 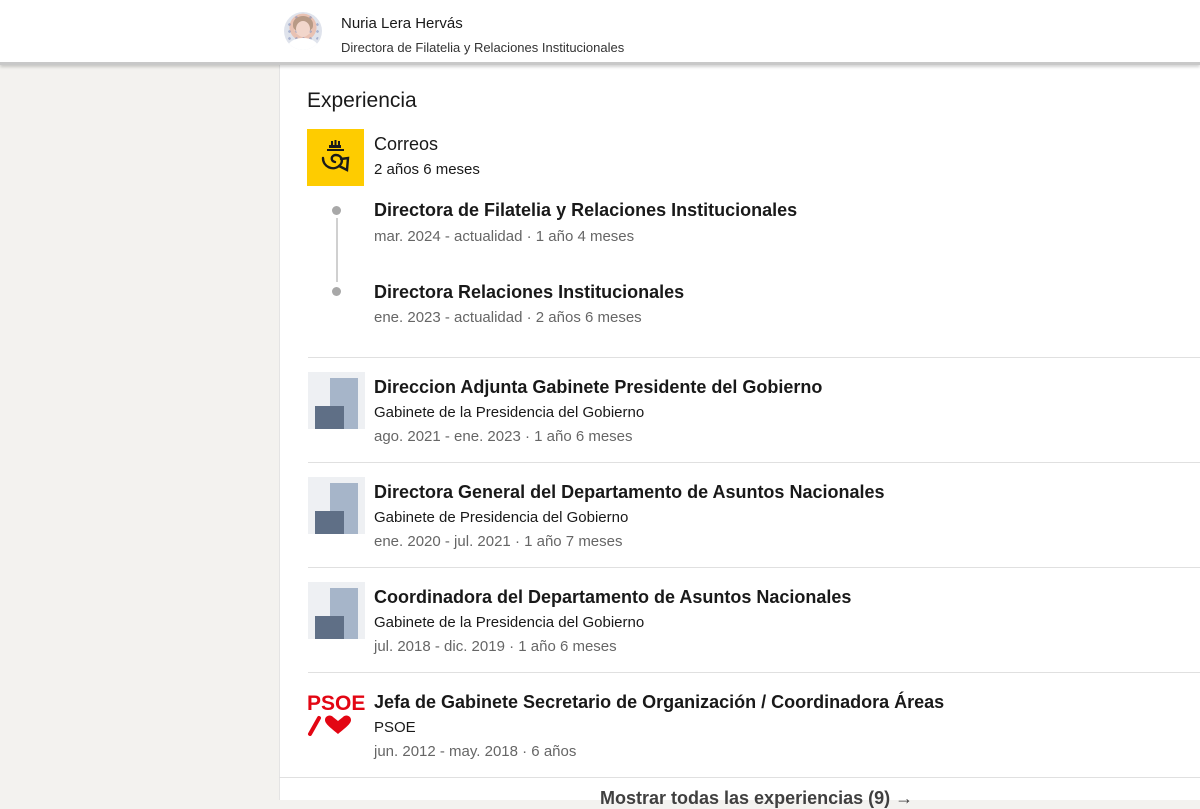 What do you see at coordinates (336, 703) in the screenshot?
I see `psoe-logo-text: PSOE` at bounding box center [336, 703].